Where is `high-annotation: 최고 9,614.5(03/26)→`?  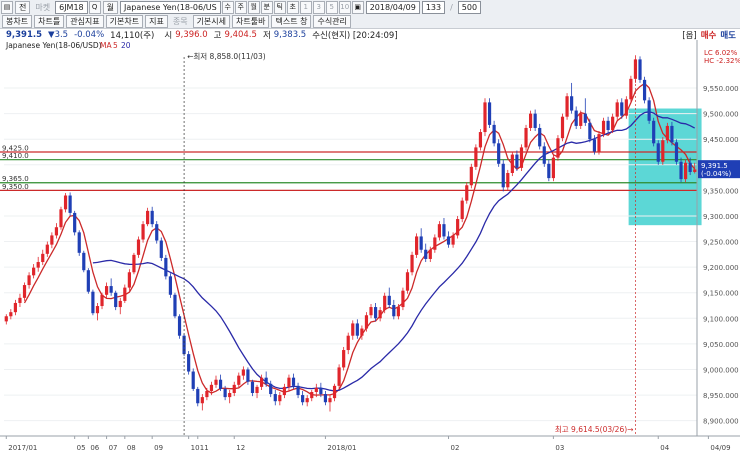 high-annotation: 최고 9,614.5(03/26)→ is located at coordinates (594, 429).